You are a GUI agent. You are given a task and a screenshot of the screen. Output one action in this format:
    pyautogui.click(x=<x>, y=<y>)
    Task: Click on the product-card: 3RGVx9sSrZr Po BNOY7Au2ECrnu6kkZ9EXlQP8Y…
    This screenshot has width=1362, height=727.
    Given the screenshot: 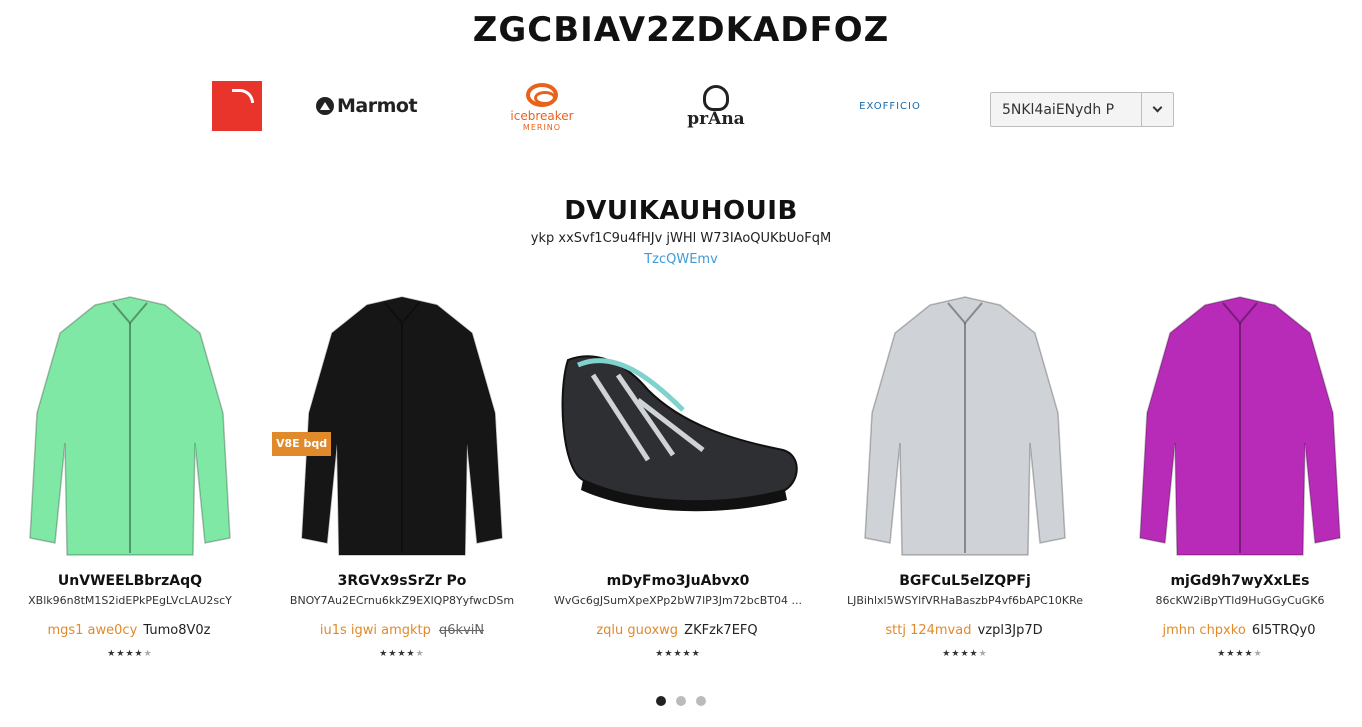 What is the action you would take?
    pyautogui.click(x=402, y=480)
    